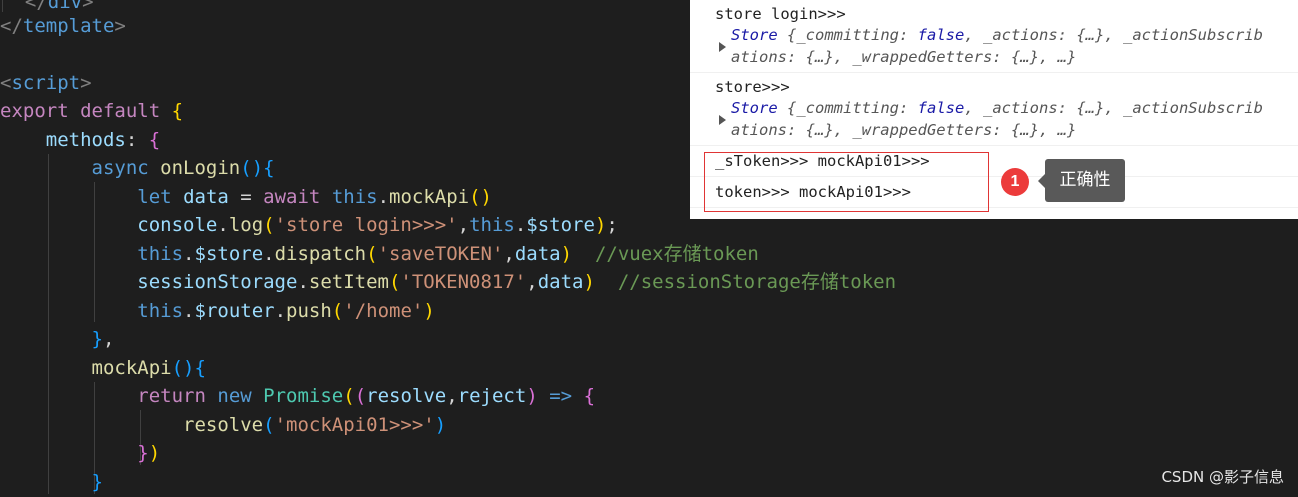  Describe the element at coordinates (97, 482) in the screenshot. I see `code-line: }` at that location.